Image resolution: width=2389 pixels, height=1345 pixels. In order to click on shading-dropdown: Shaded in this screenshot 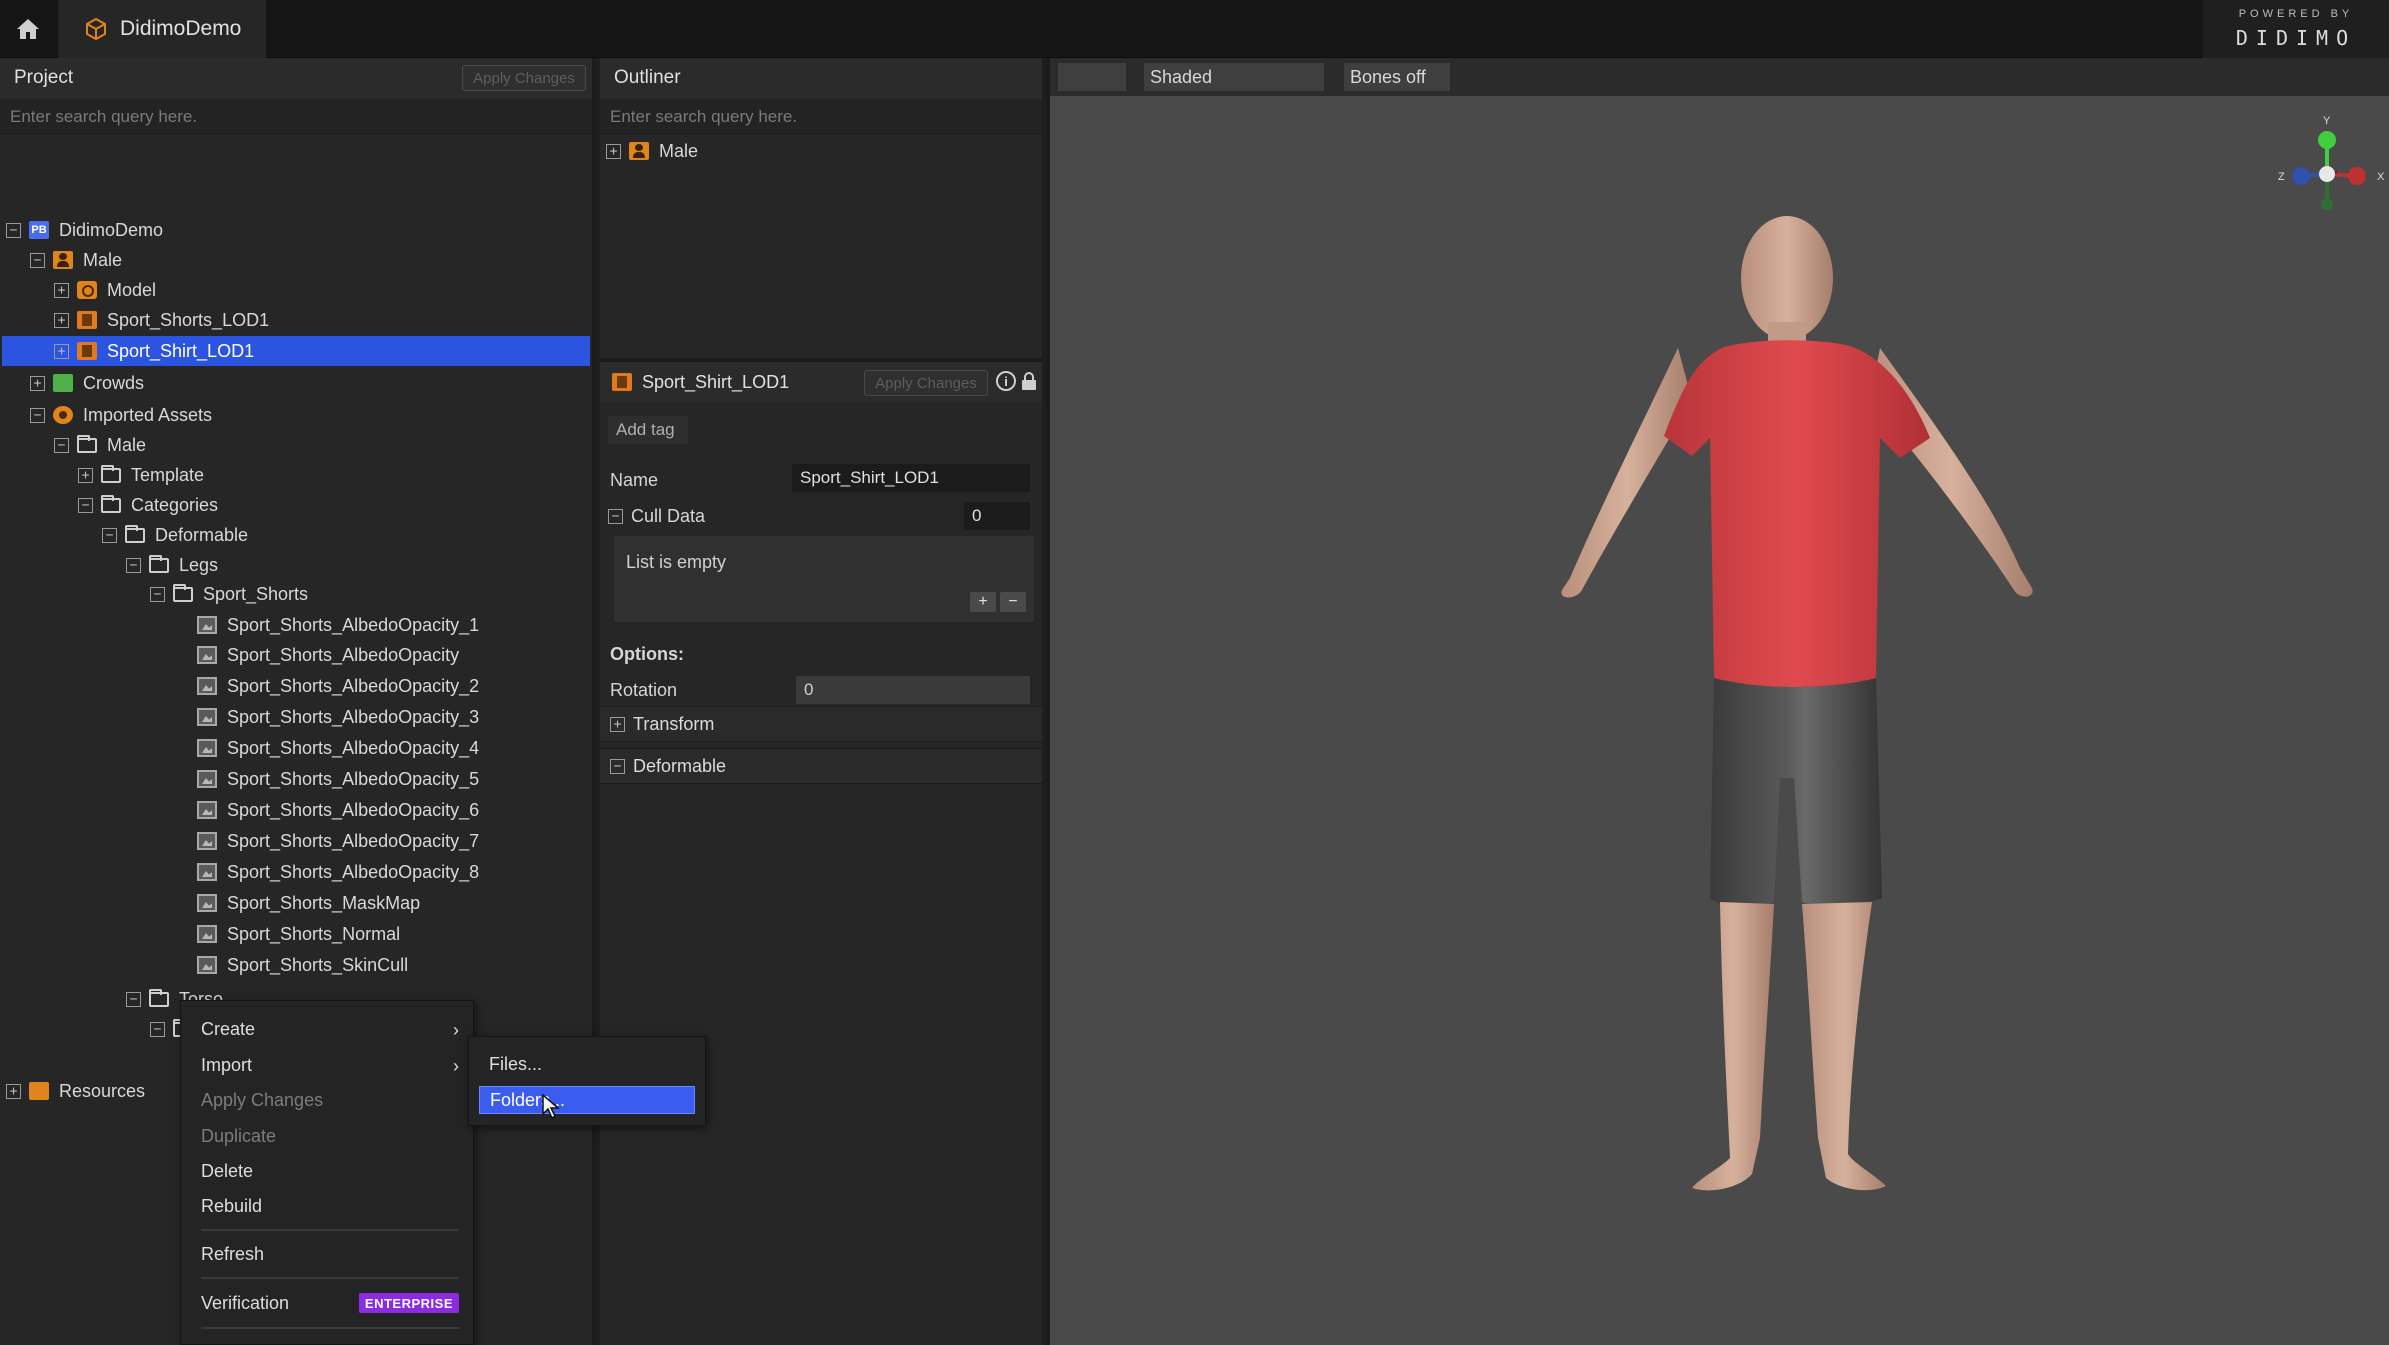, I will do `click(1234, 77)`.